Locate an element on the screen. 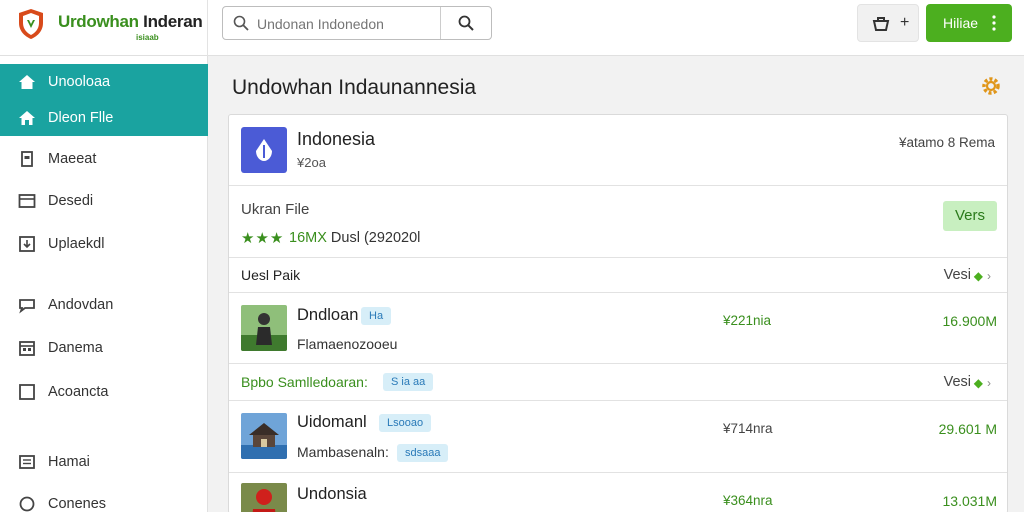 The height and width of the screenshot is (512, 1024). star-rating: ★★★ is located at coordinates (263, 238).